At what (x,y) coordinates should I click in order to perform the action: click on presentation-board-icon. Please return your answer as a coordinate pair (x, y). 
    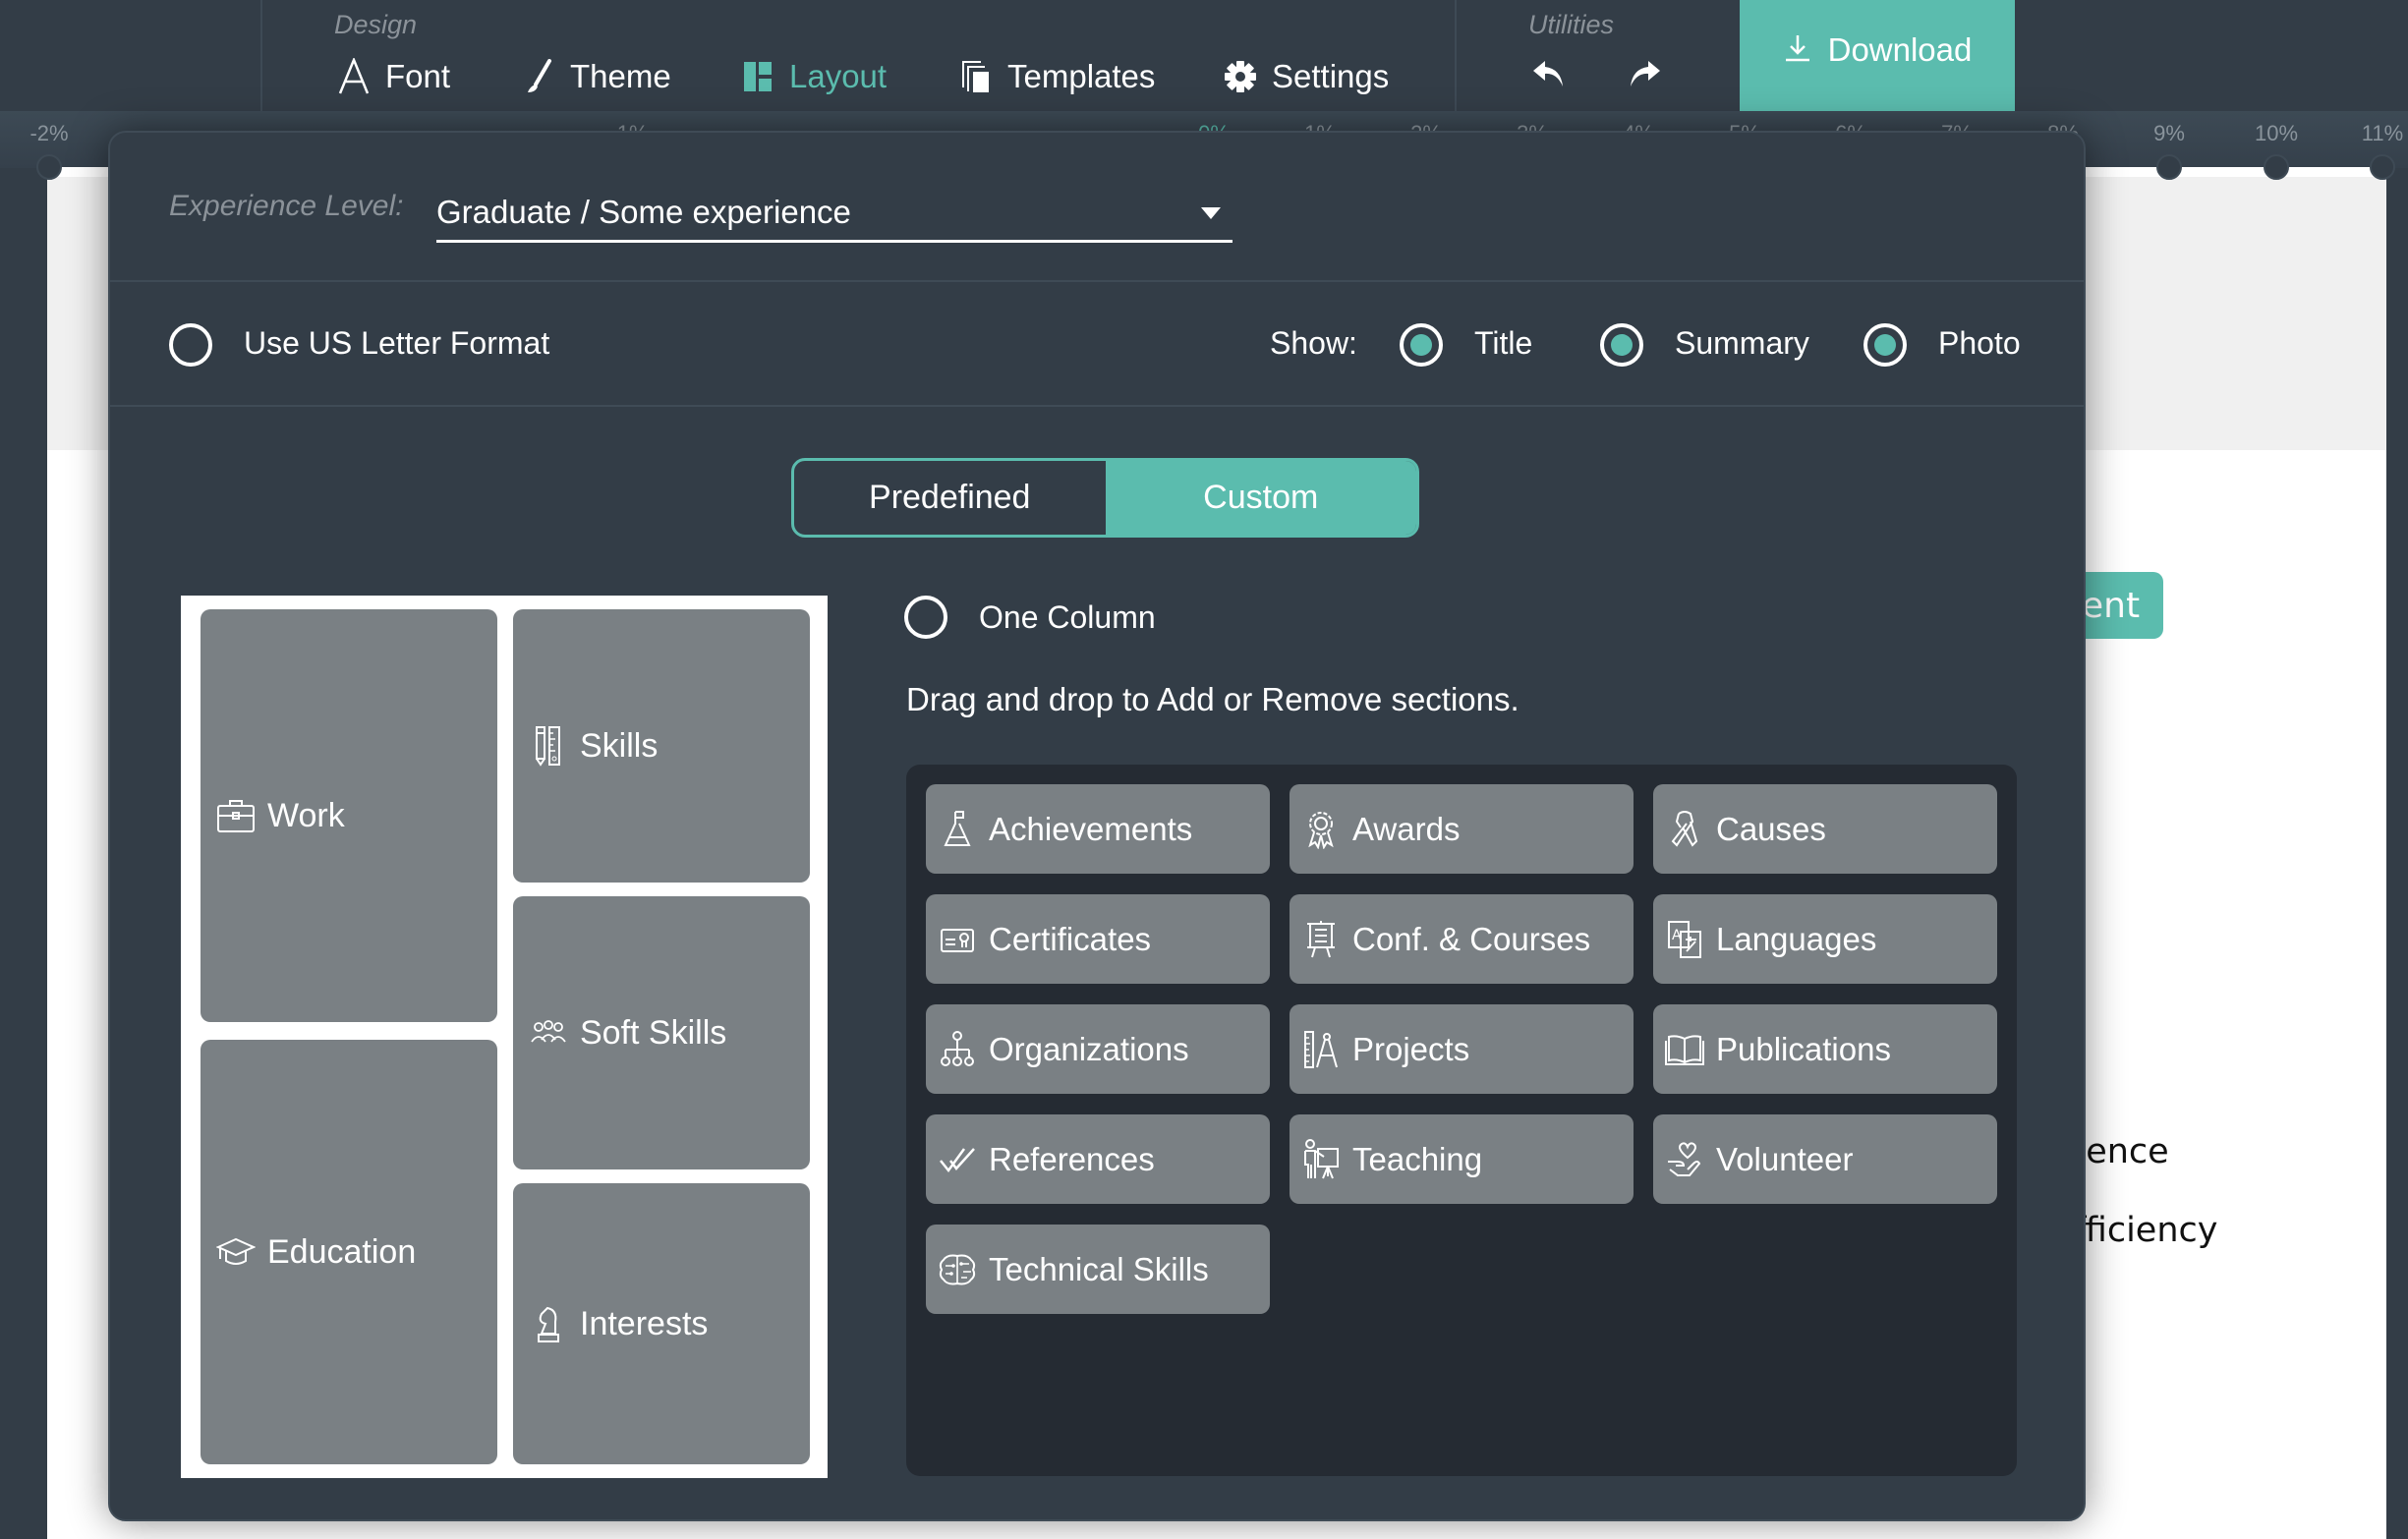
    Looking at the image, I should click on (1321, 939).